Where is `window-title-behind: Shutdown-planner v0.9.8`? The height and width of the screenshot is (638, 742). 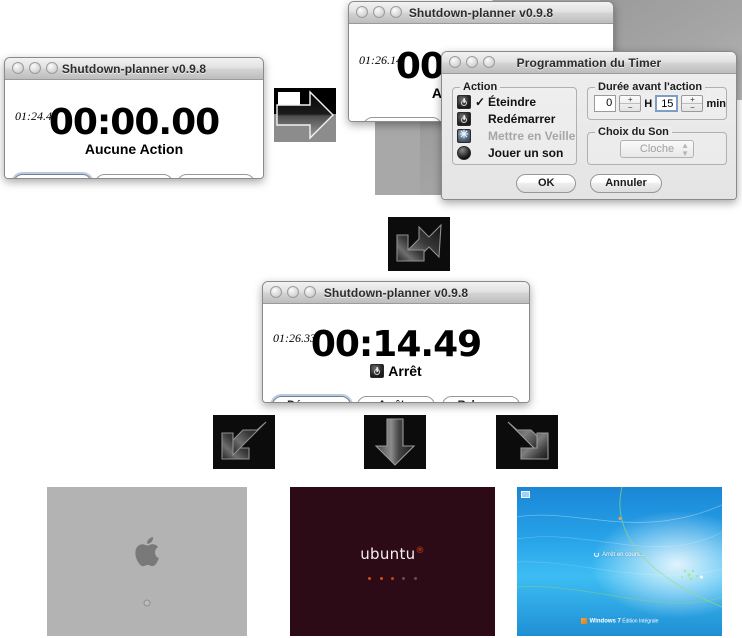 window-title-behind: Shutdown-planner v0.9.8 is located at coordinates (481, 12).